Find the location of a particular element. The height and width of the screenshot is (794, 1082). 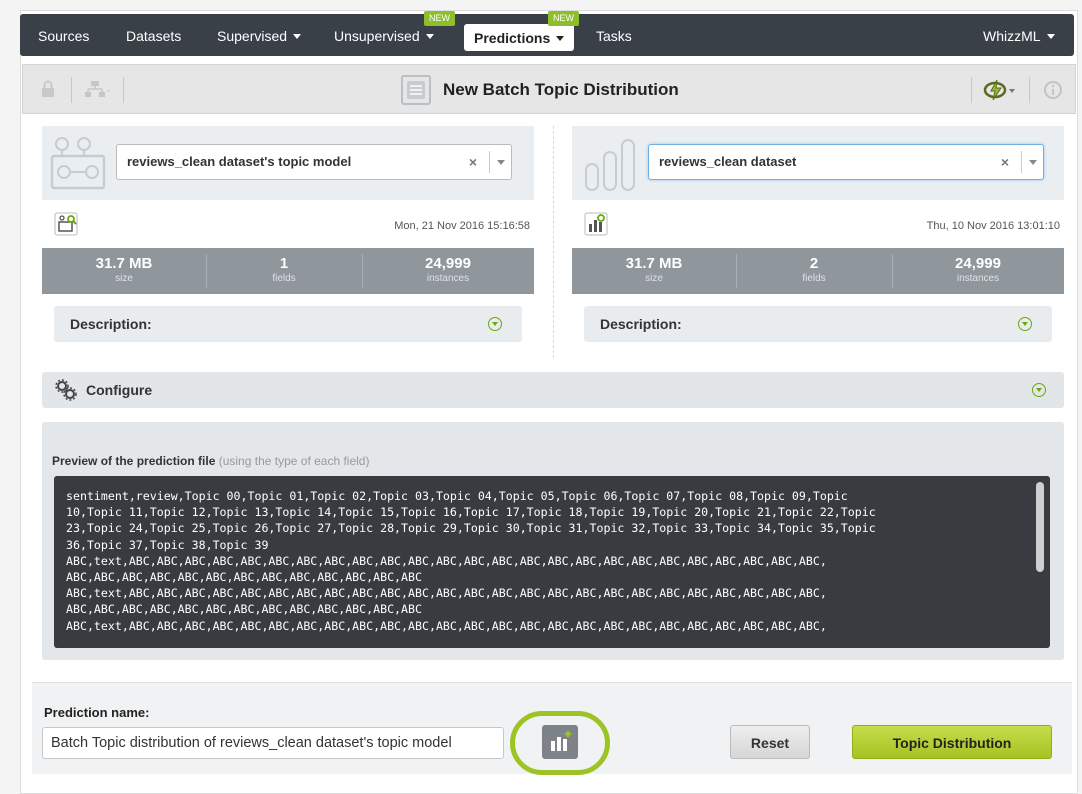

nav-unsupervised: Unsupervised is located at coordinates (384, 35).